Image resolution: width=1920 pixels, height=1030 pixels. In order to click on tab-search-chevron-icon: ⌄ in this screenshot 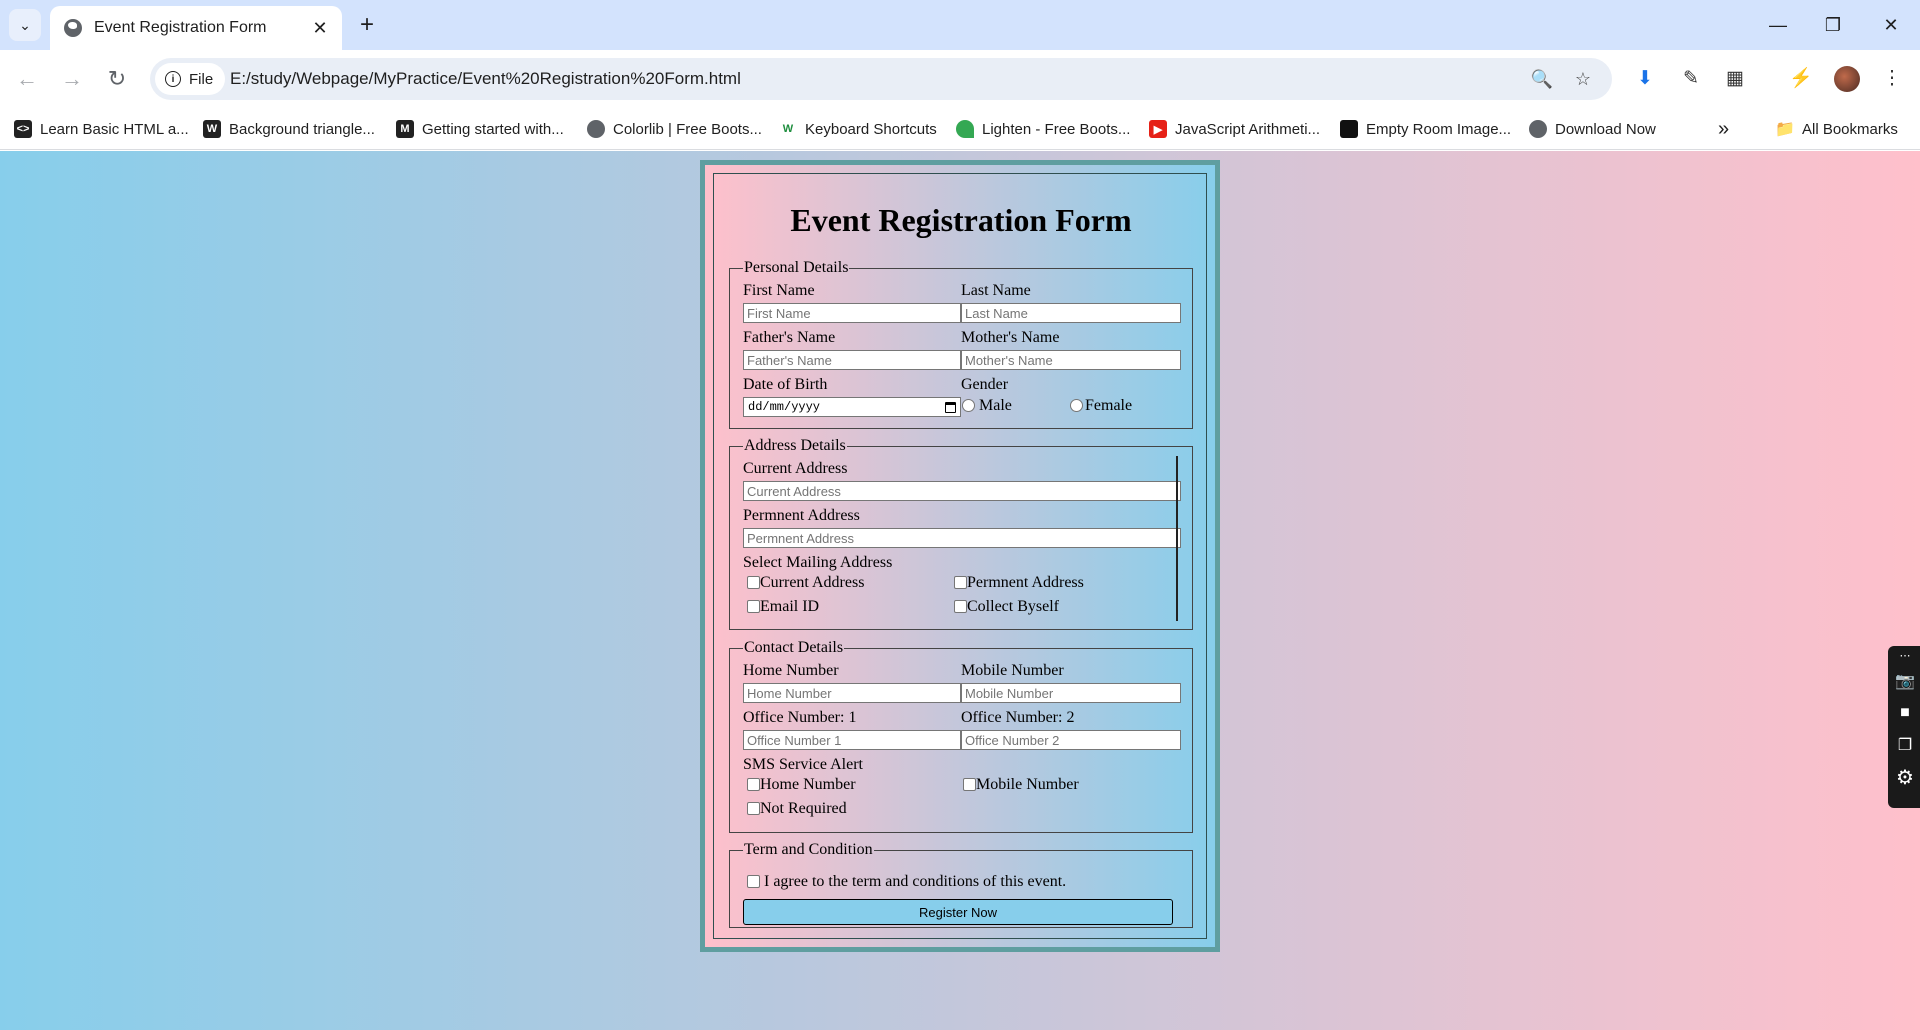, I will do `click(25, 25)`.